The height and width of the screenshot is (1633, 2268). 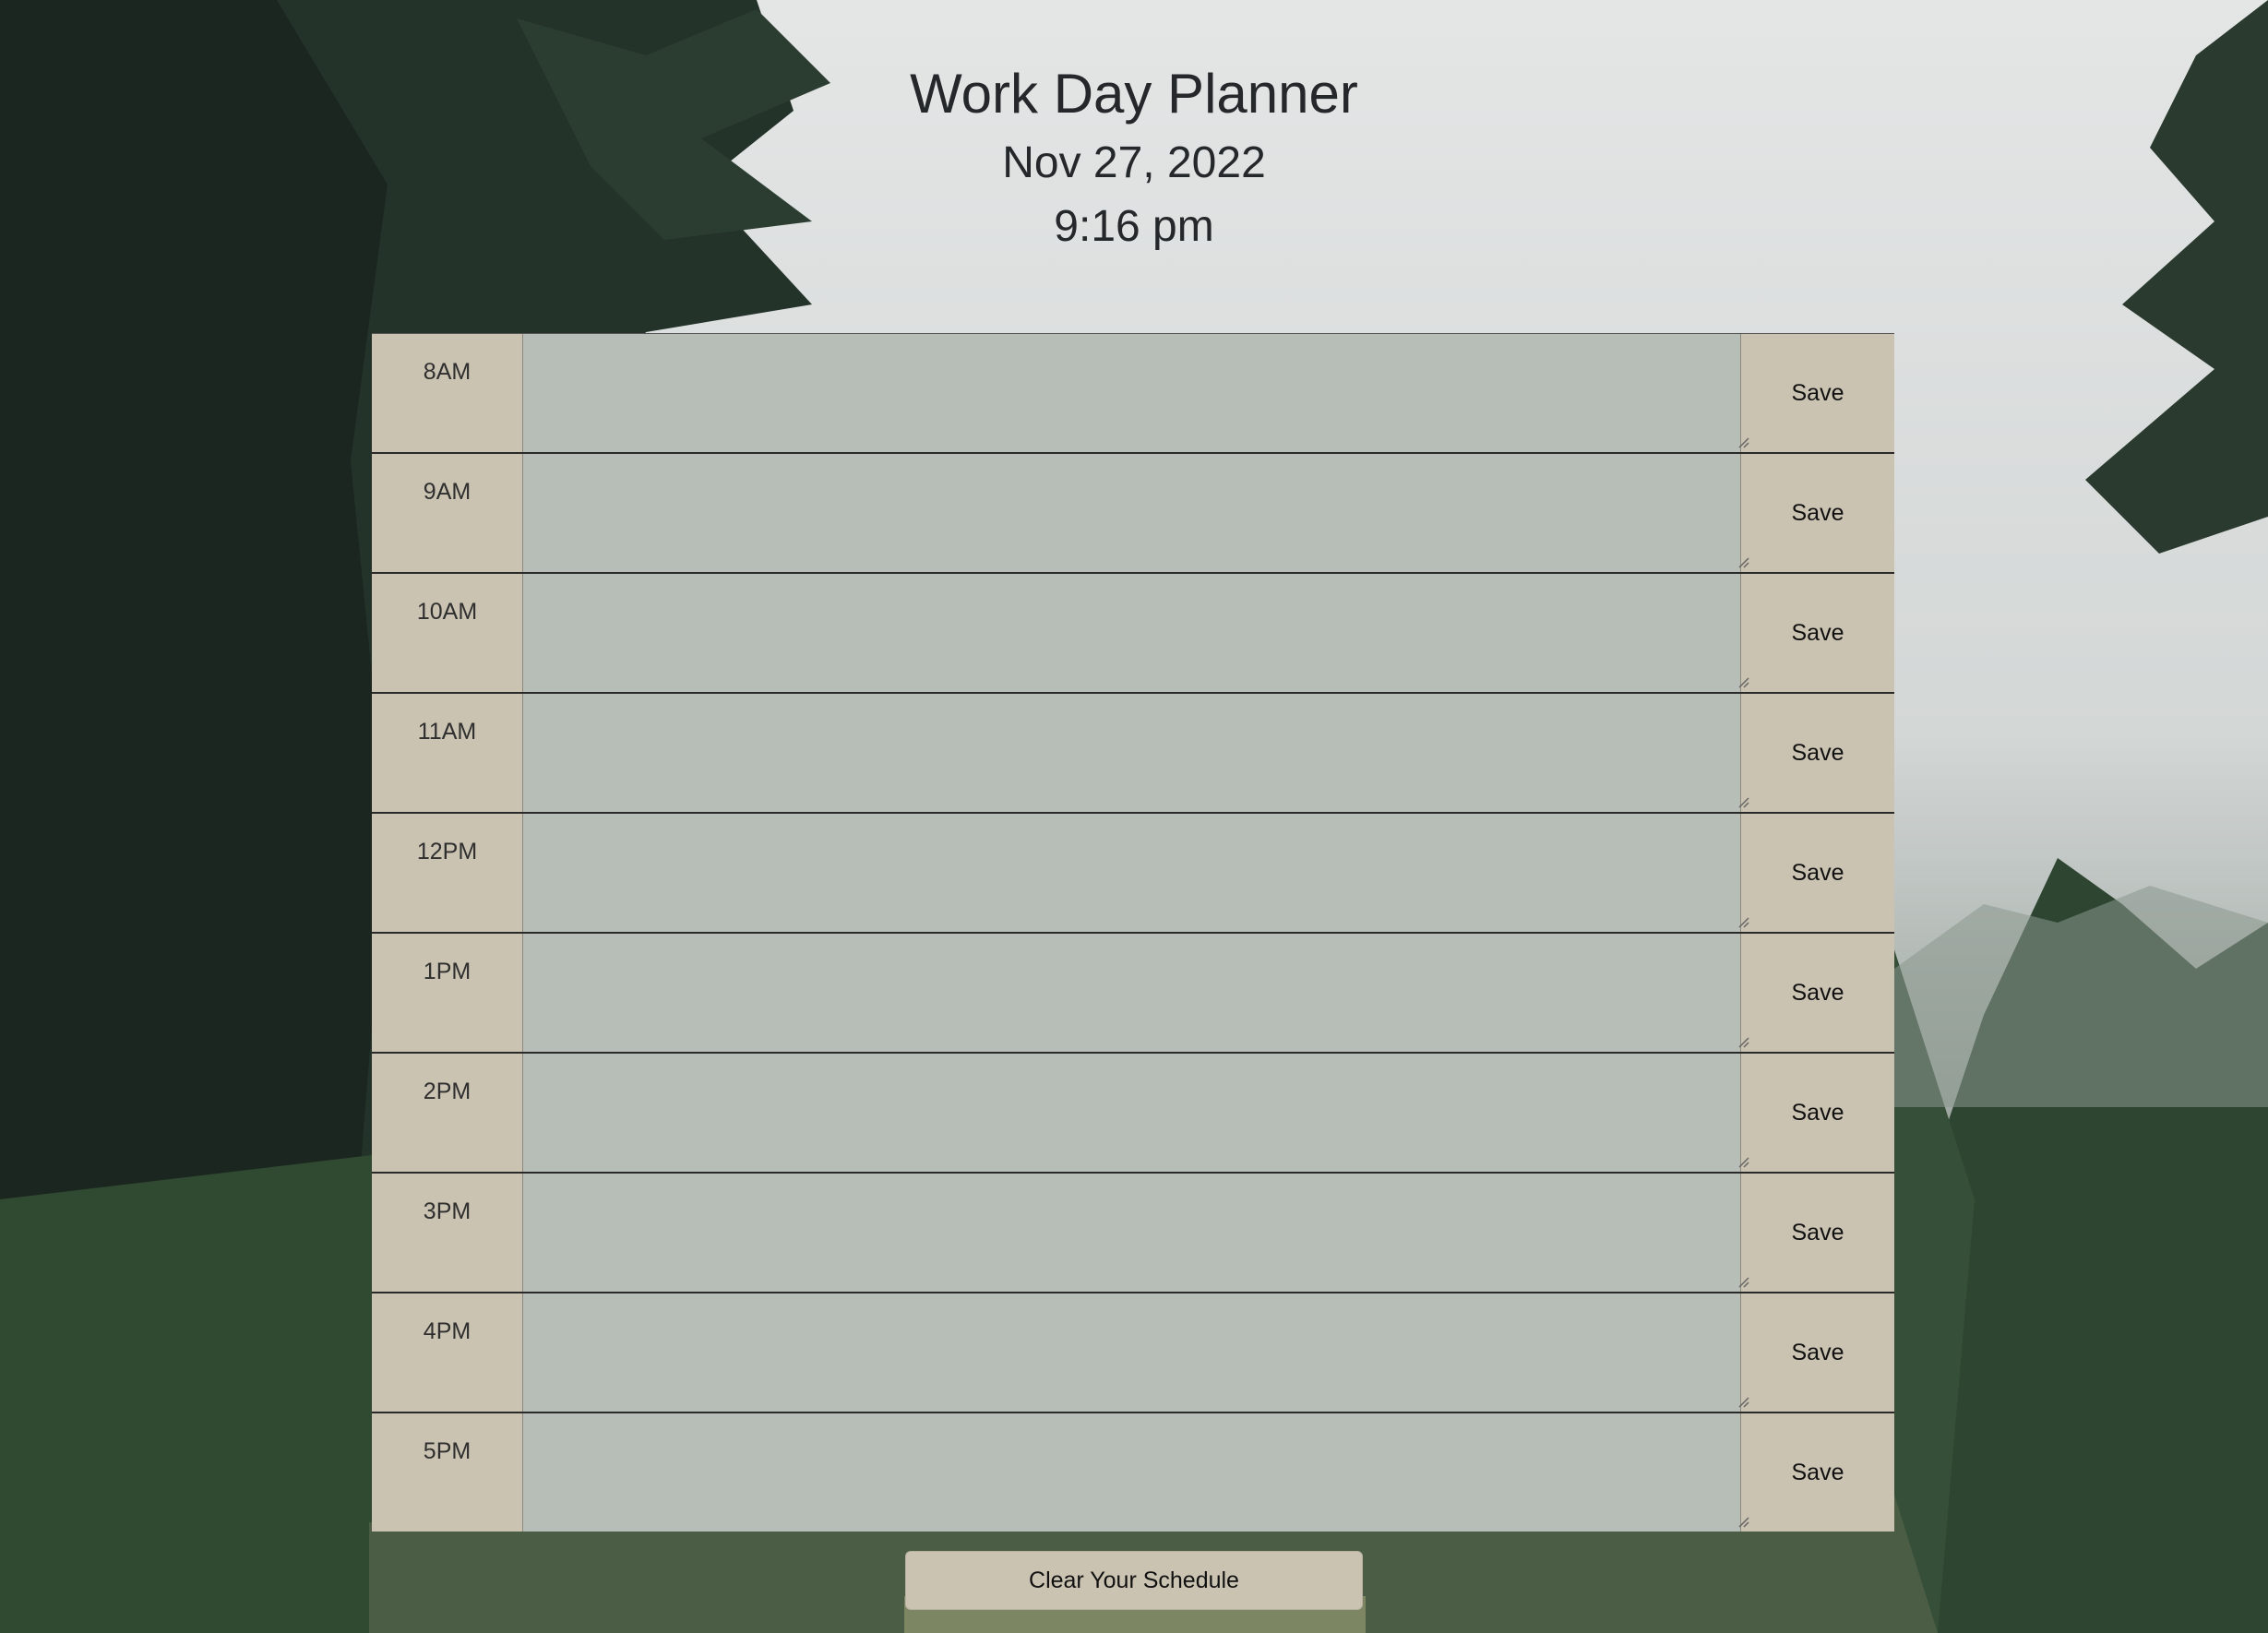 I want to click on time-block-10am: 10AM Save, so click(x=1133, y=632).